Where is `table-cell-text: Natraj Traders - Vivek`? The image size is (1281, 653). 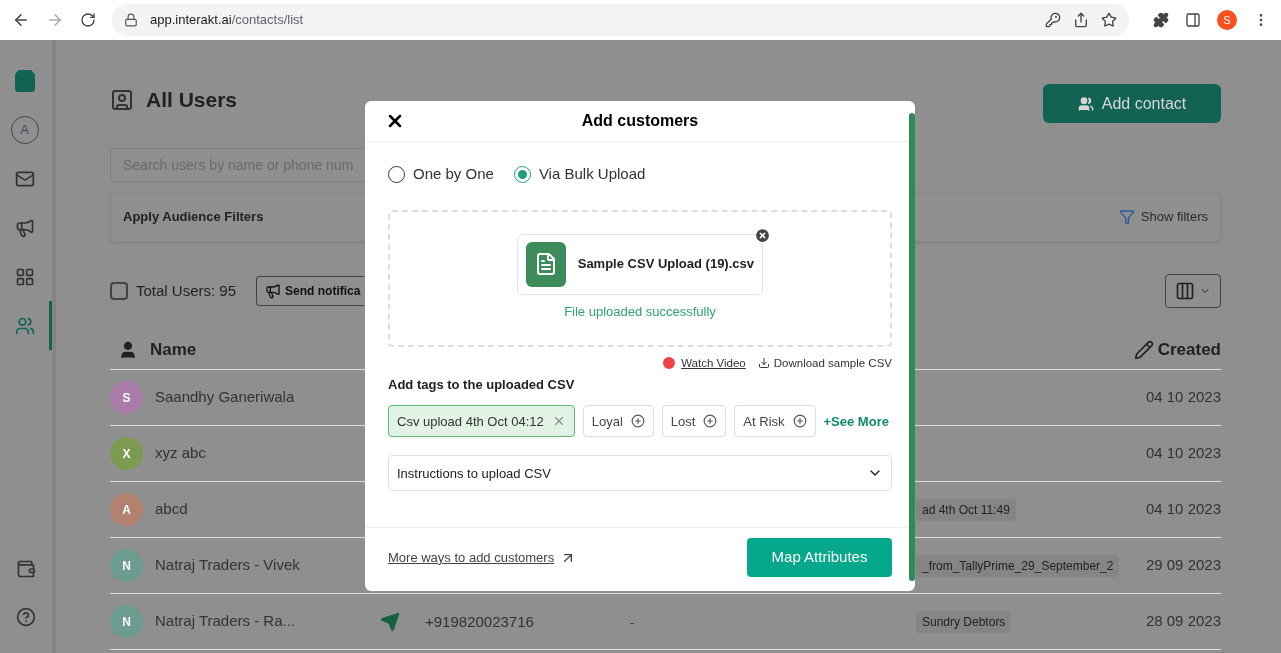
table-cell-text: Natraj Traders - Vivek is located at coordinates (227, 565).